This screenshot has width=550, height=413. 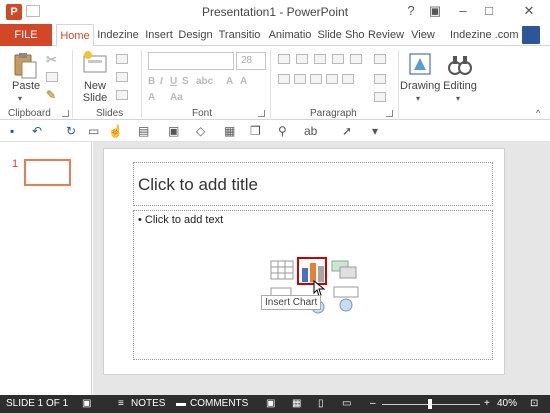 I want to click on paste-icon, so click(x=25, y=66).